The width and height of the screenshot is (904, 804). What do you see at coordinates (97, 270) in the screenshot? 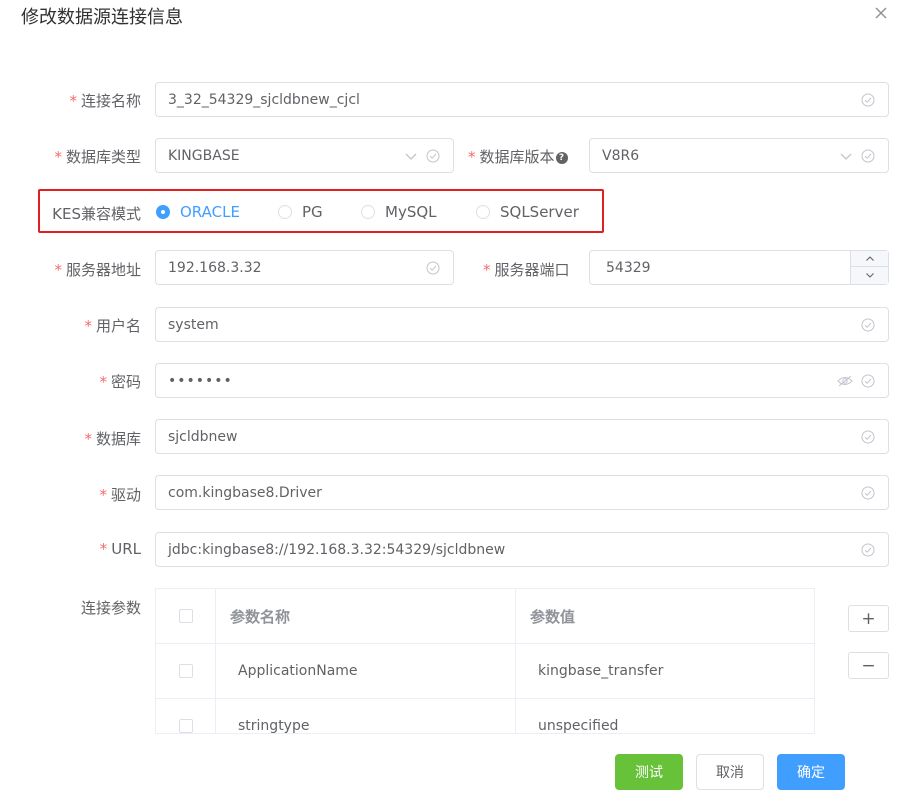
I see `server-address-label: * 服务器地址` at bounding box center [97, 270].